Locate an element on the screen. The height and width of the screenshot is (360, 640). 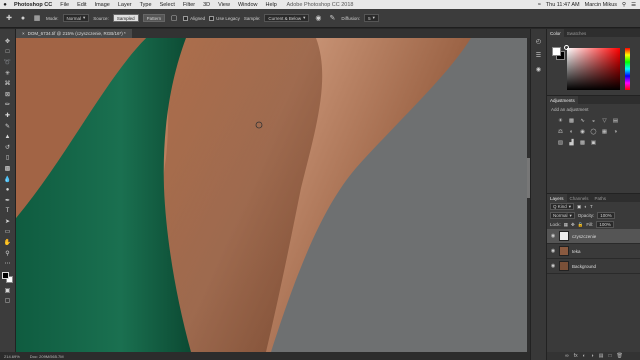
layer-row: ◉ teka is located at coordinates (593, 251).